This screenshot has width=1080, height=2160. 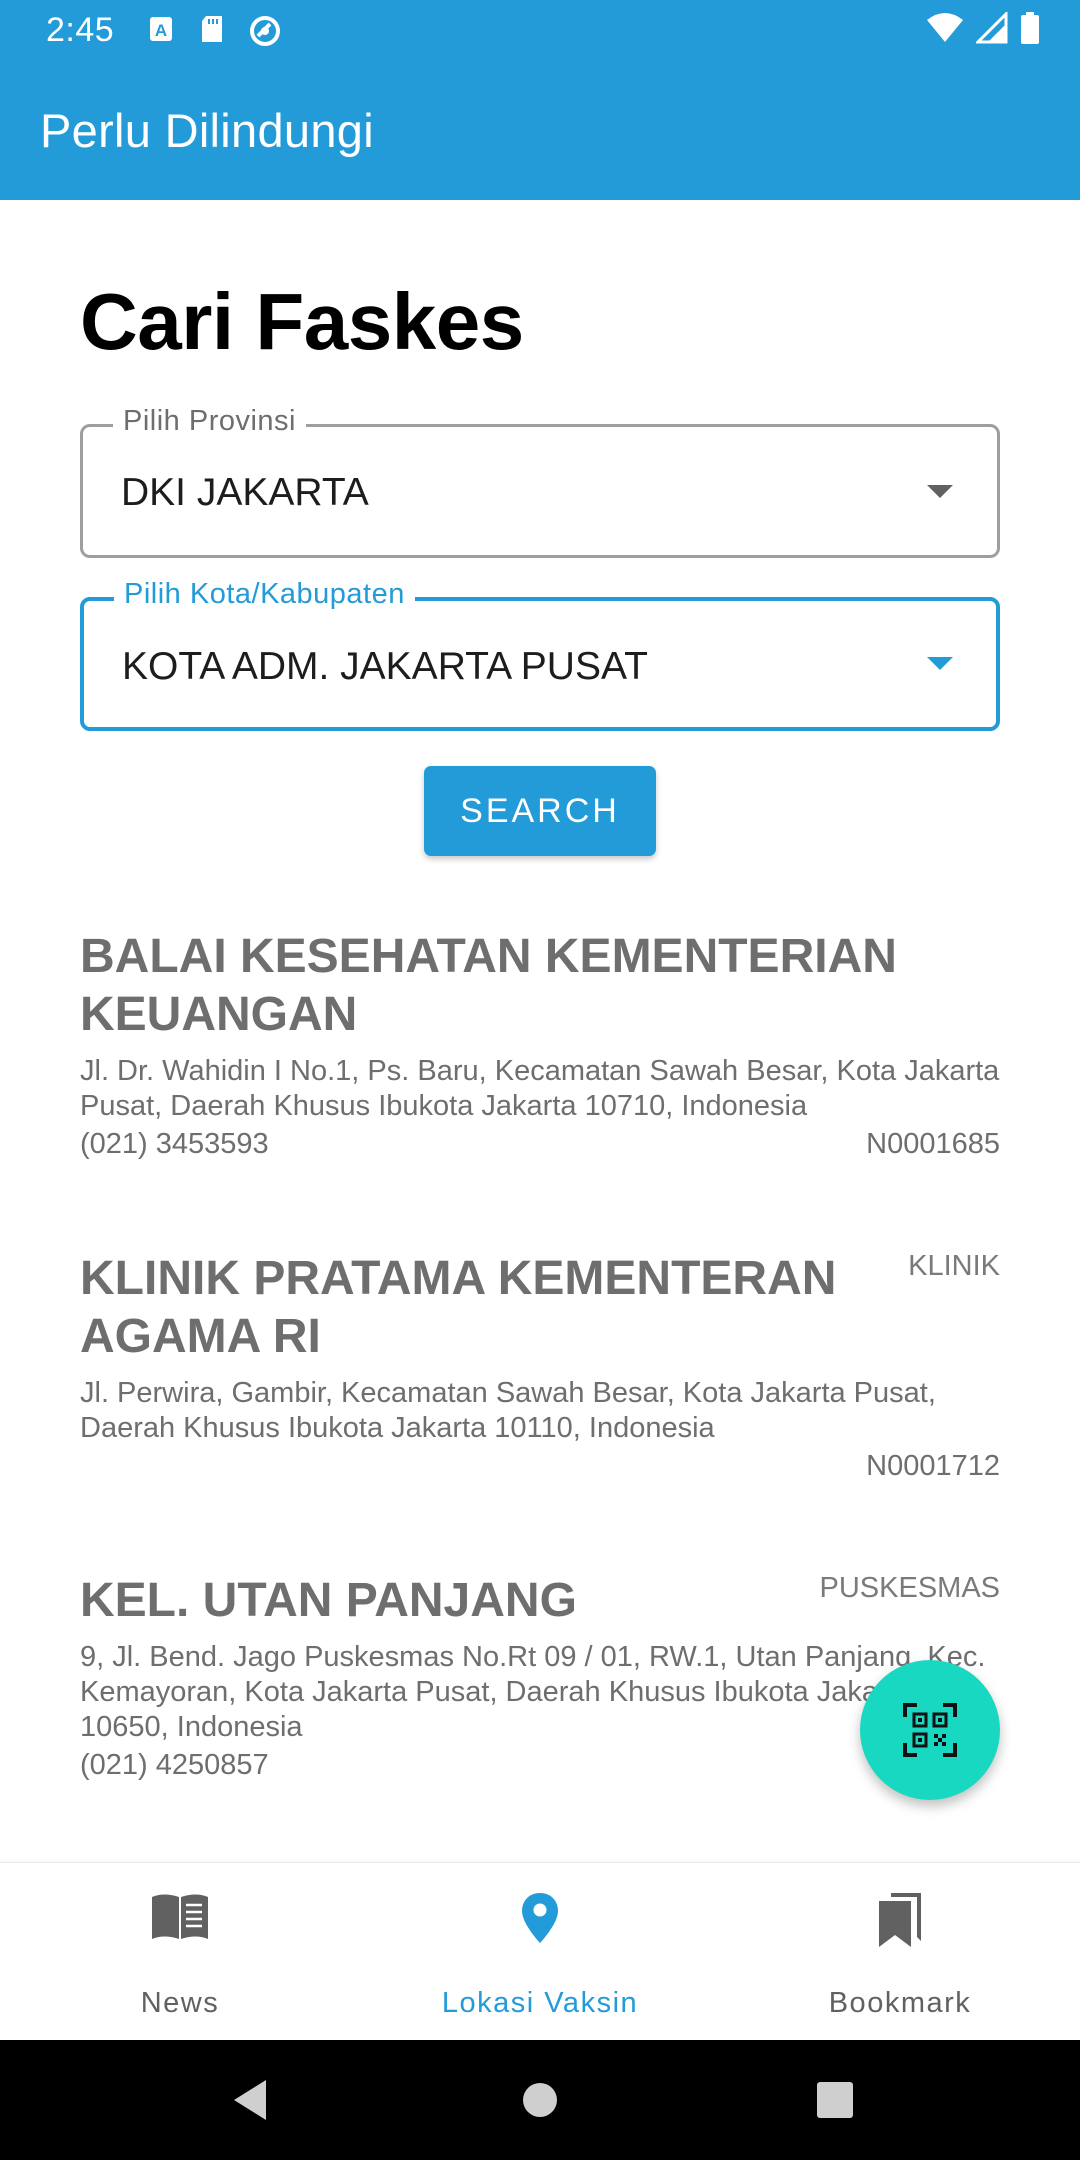 I want to click on status-time: 2:45, so click(x=80, y=30).